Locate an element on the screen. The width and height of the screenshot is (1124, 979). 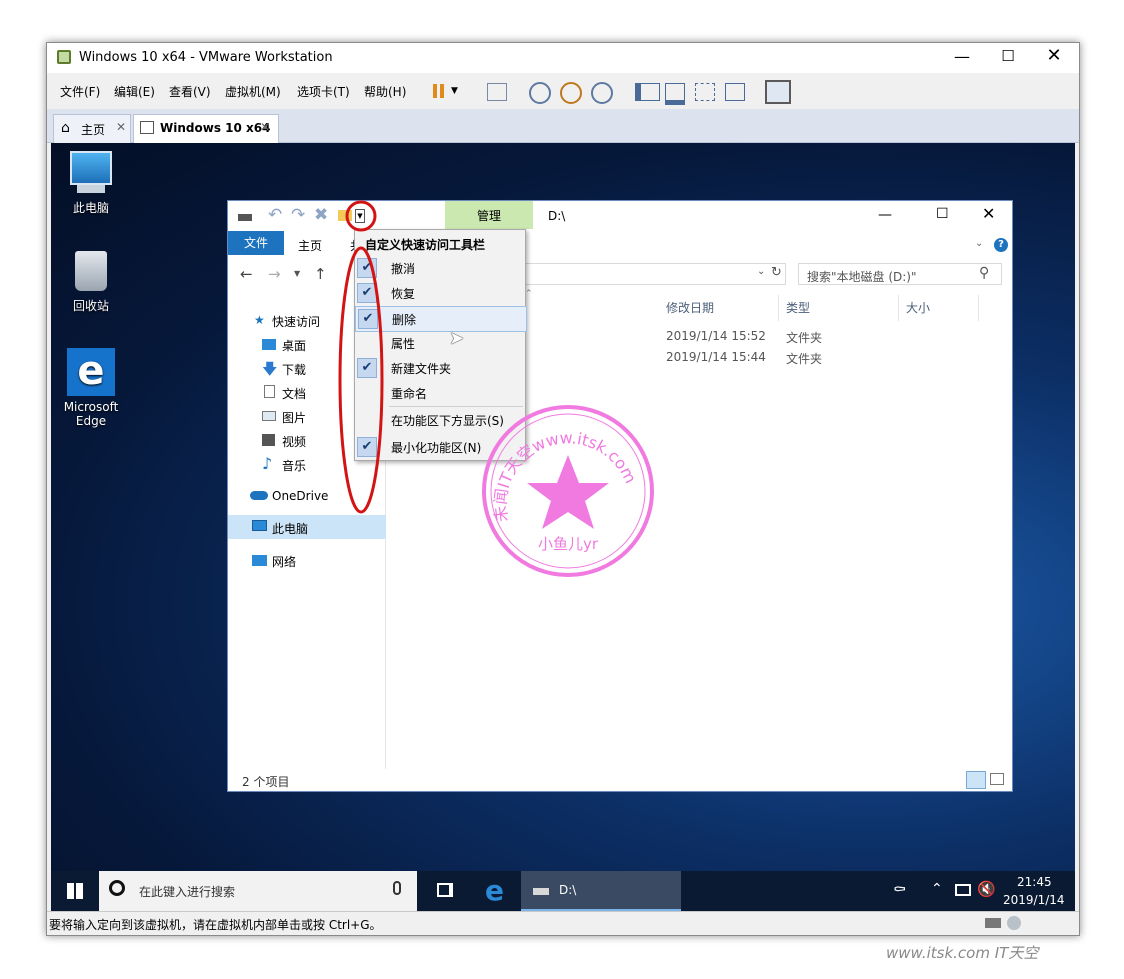
tab-windows10: Windows 10 x64 ✕ is located at coordinates (206, 128).